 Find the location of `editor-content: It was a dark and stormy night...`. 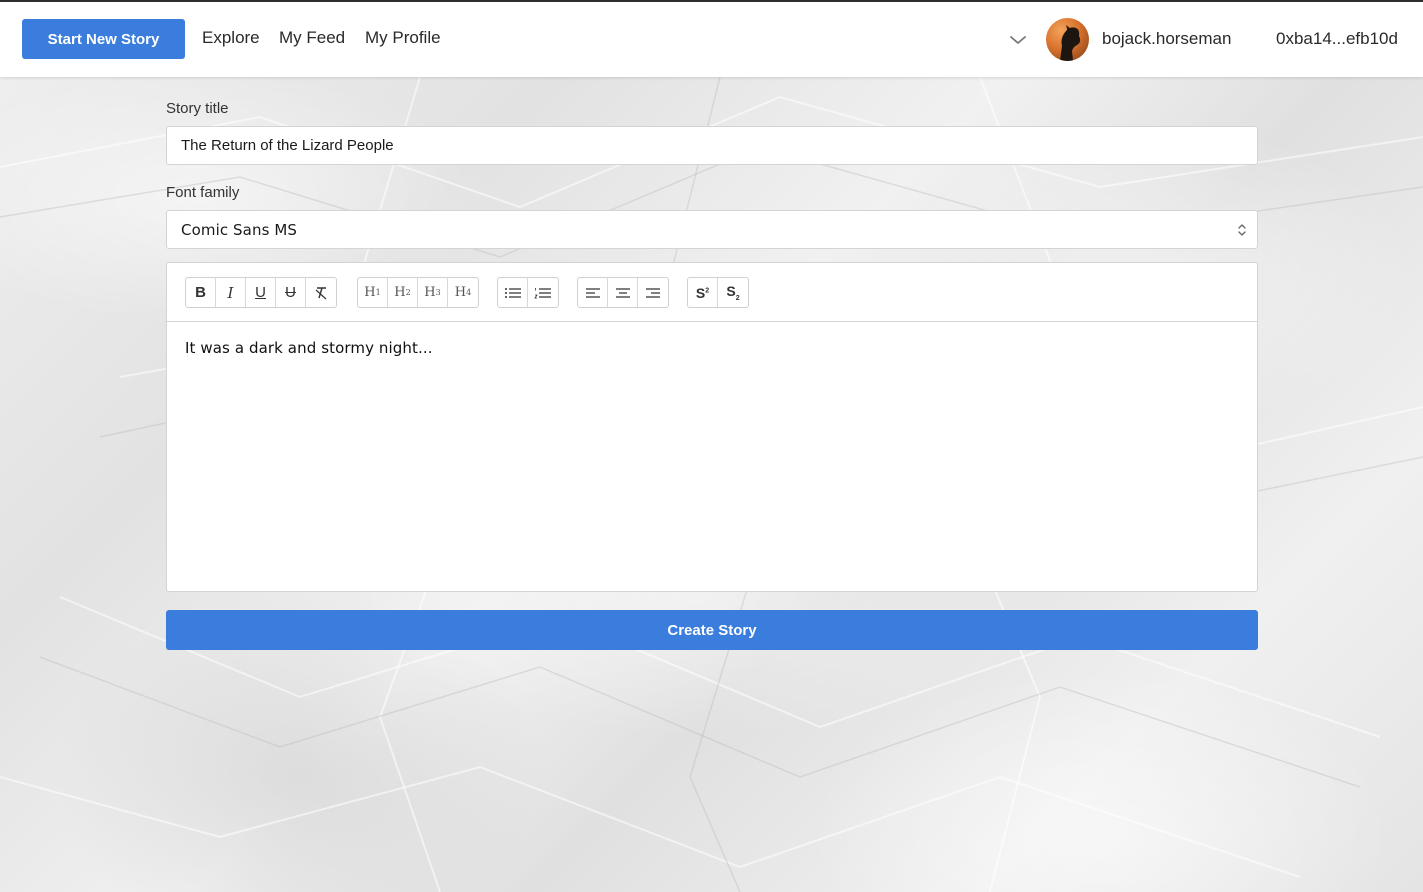

editor-content: It was a dark and stormy night... is located at coordinates (309, 348).